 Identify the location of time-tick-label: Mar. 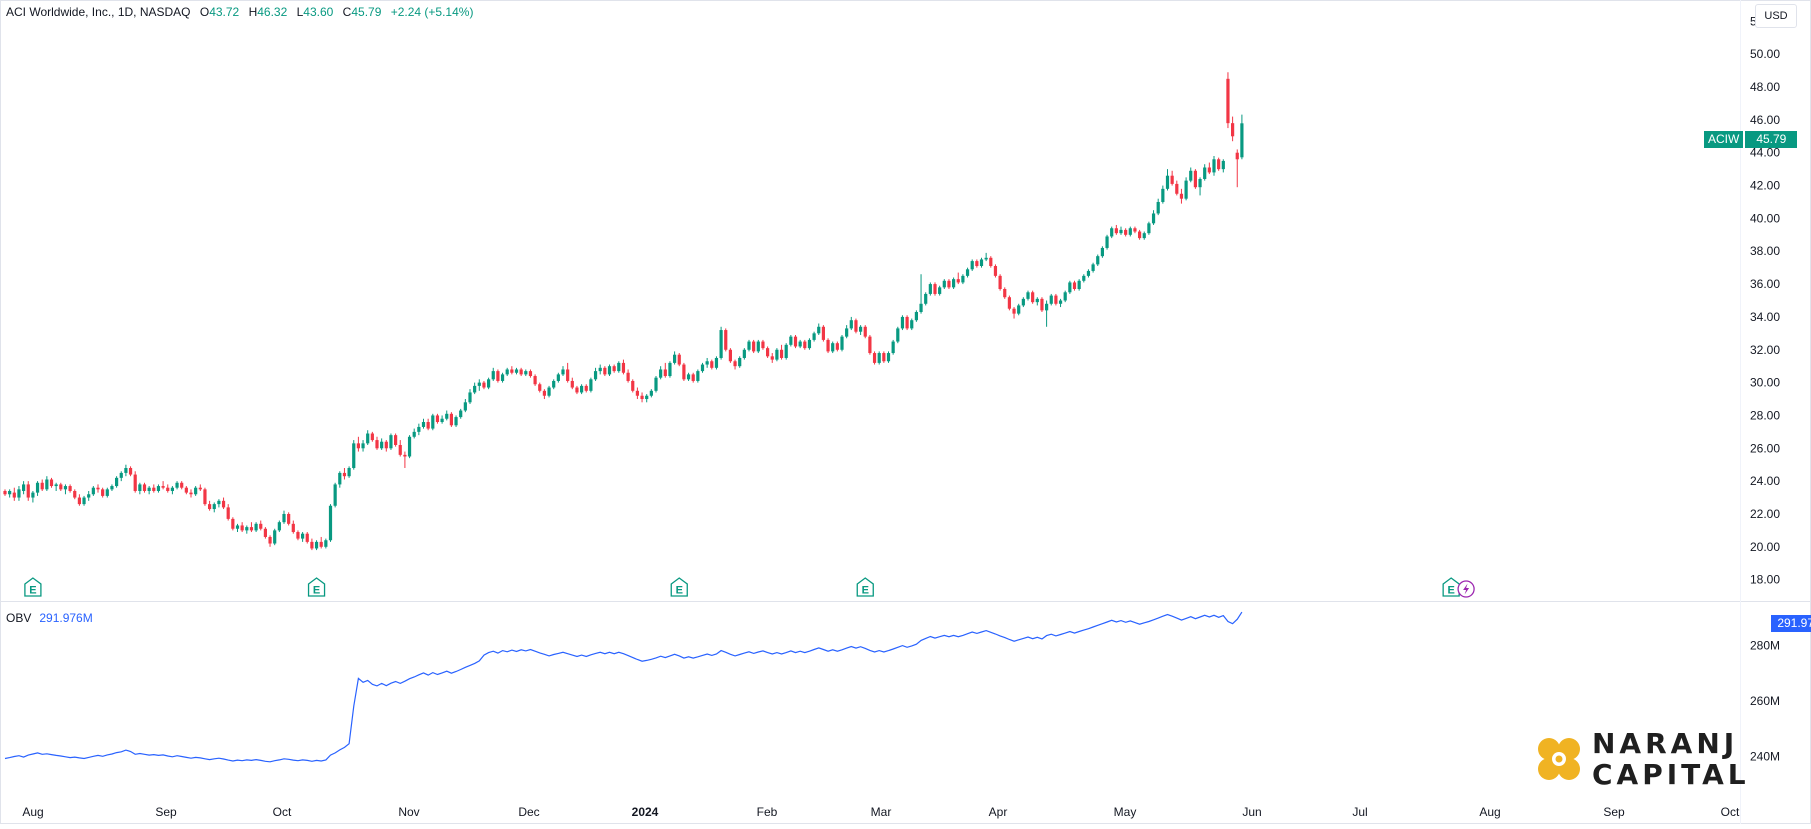
(881, 812).